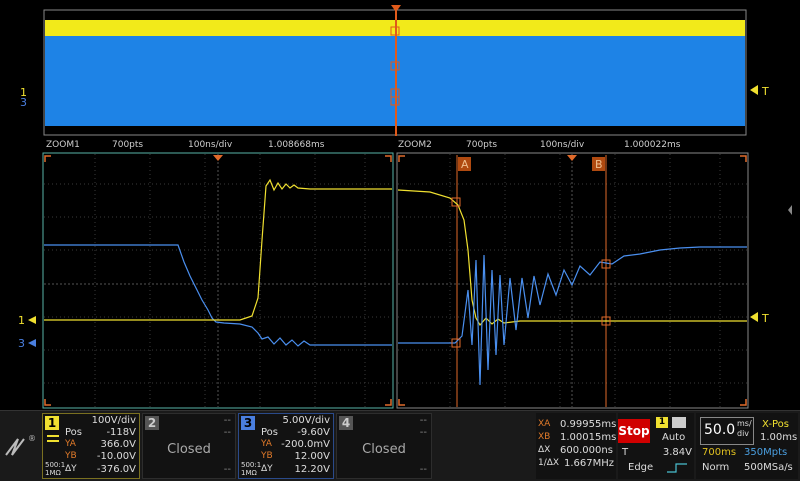 The width and height of the screenshot is (800, 481). I want to click on ch2-panel: 2 -- -- Closed --, so click(189, 446).